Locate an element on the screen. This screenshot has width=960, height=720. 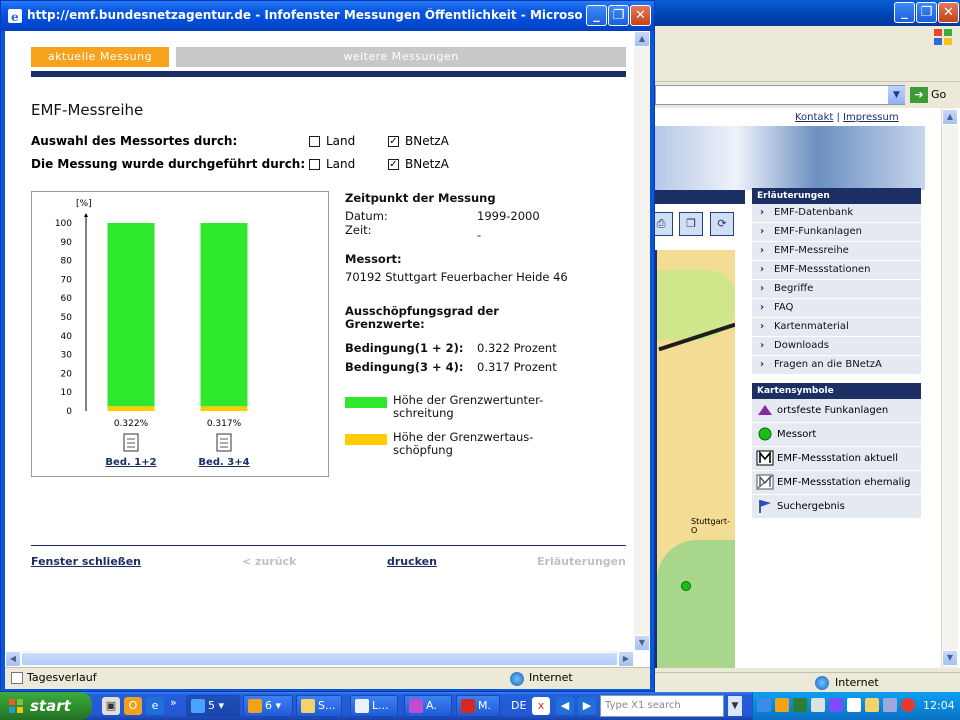
windows-flag-icon is located at coordinates (16, 706).